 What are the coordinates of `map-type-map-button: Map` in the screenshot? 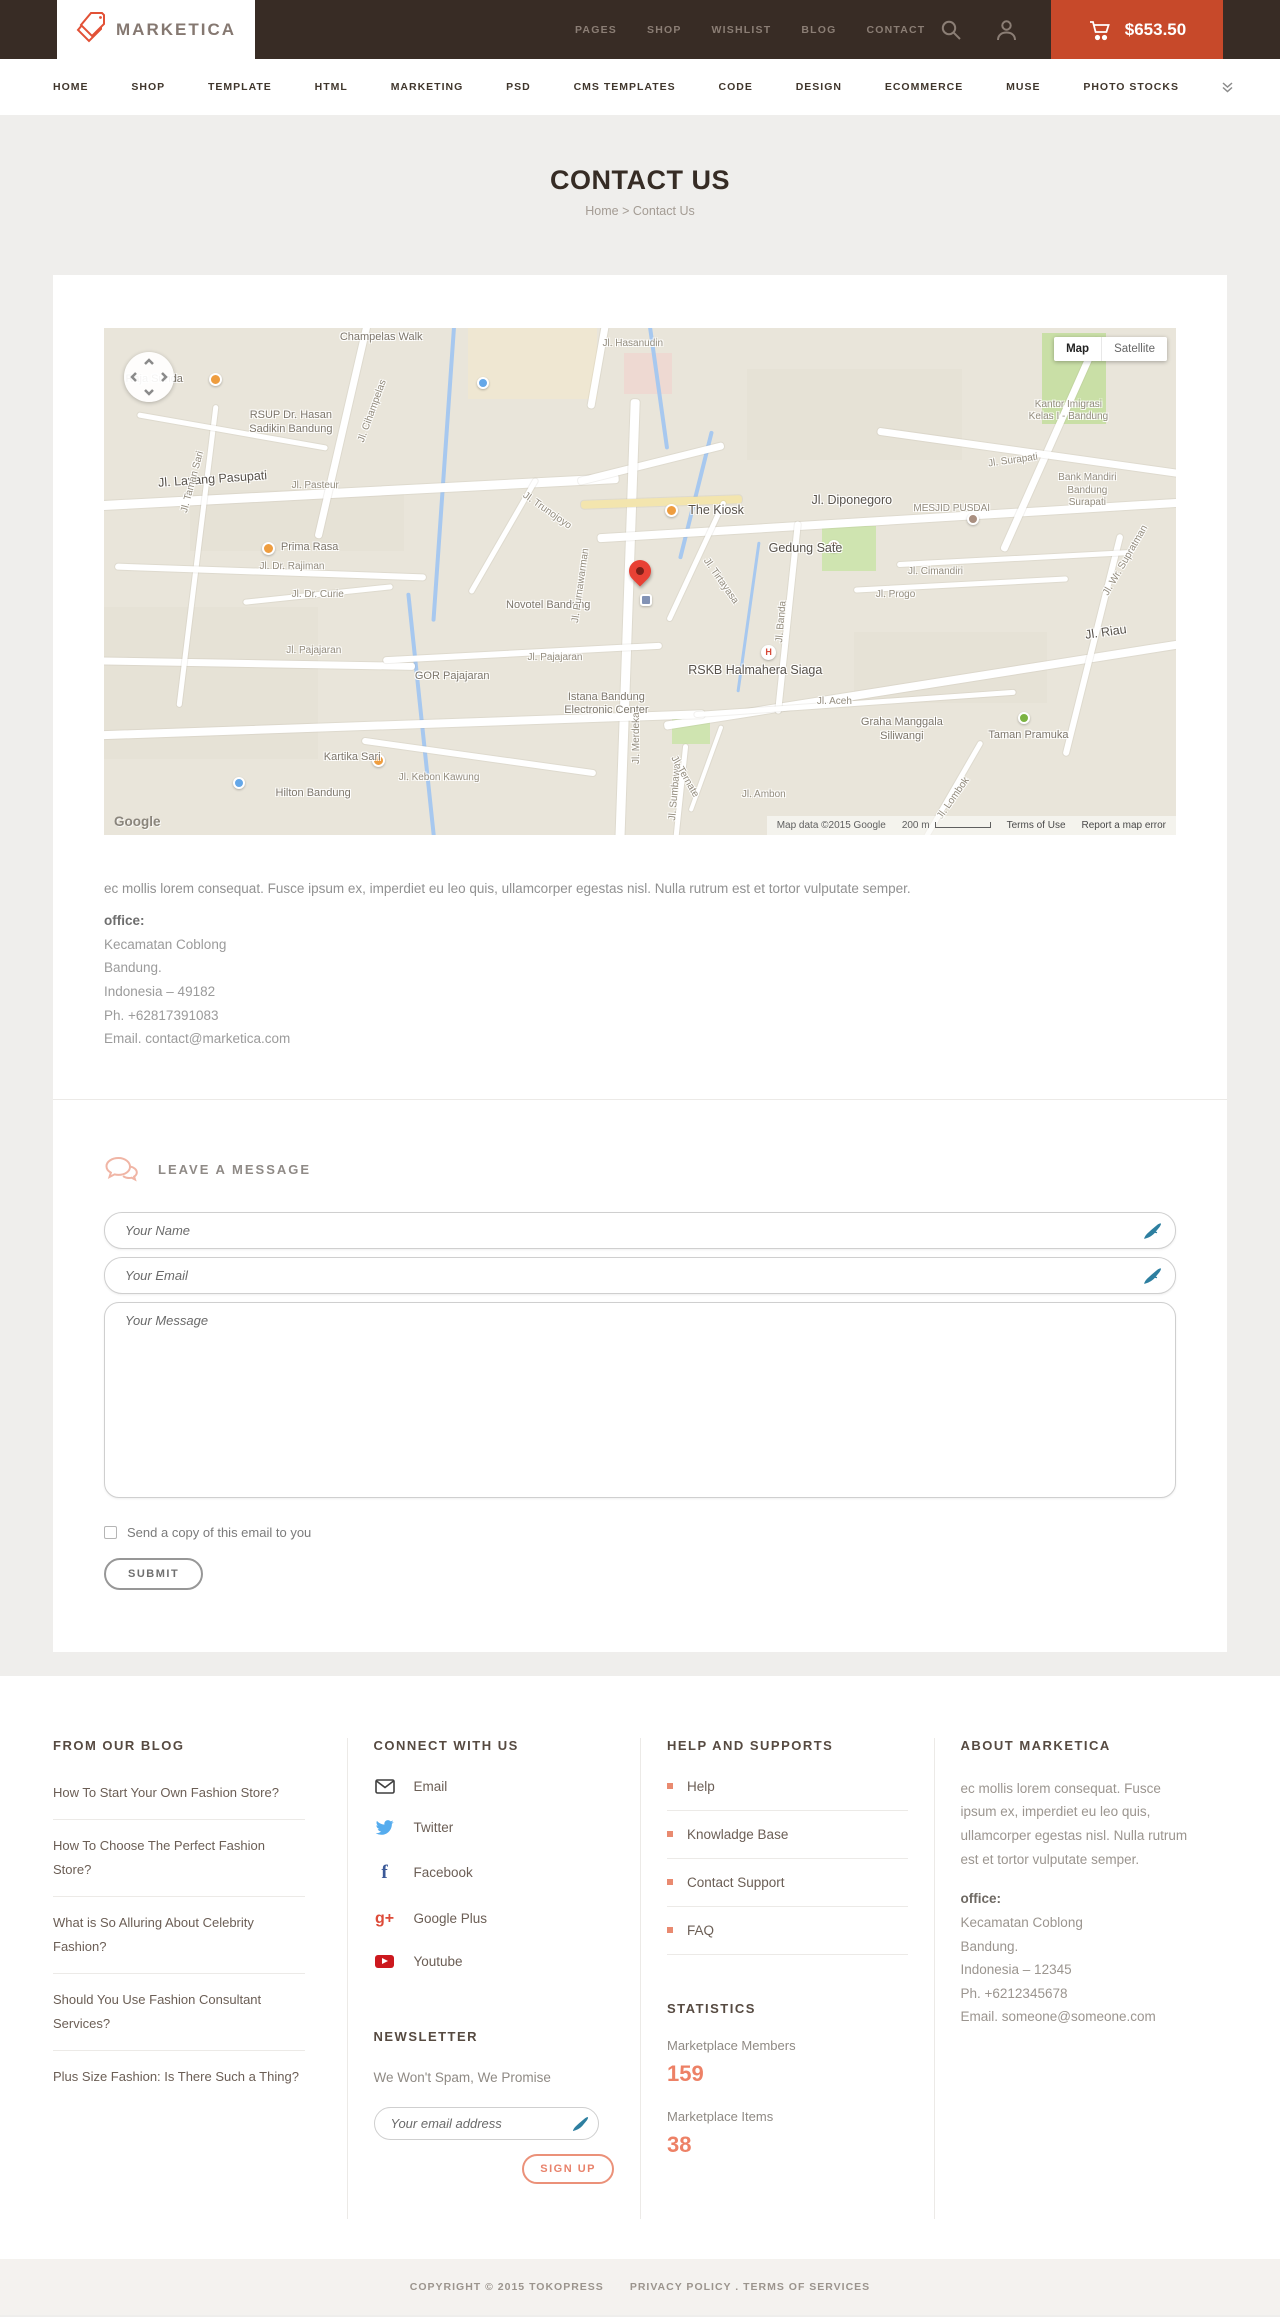 It's located at (1078, 349).